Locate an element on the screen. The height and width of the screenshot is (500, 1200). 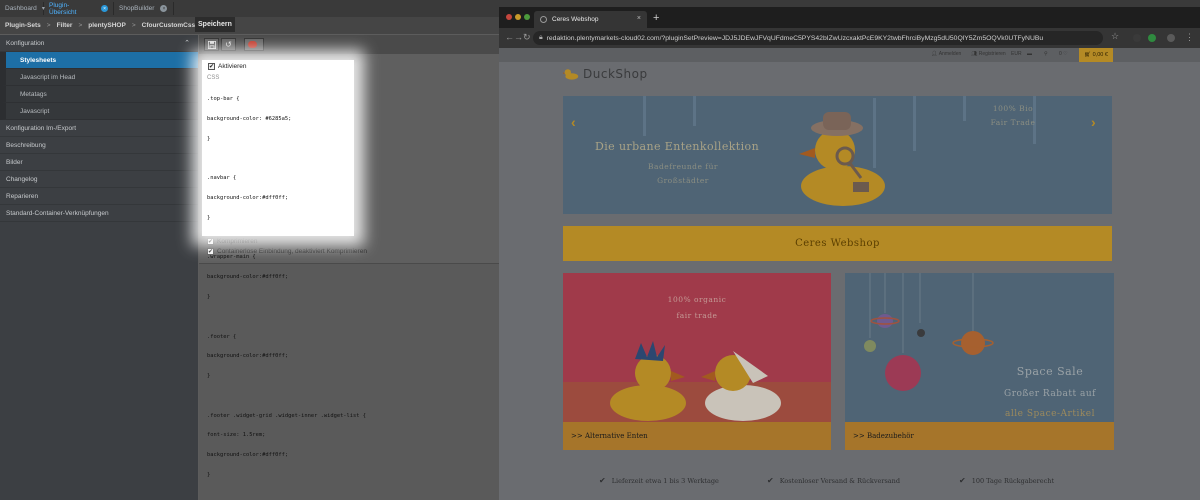
sidebar-section-description: Beschreibung is located at coordinates (99, 145).